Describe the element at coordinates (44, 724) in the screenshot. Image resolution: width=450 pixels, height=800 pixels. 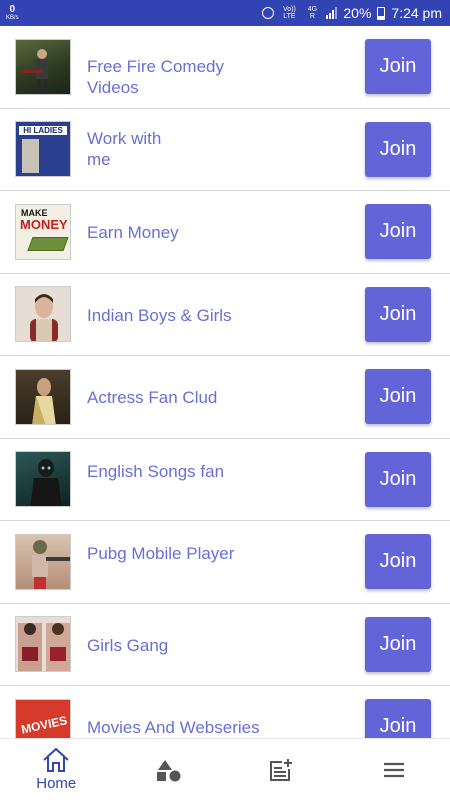
I see `thumbnail-caption: MOVIES` at that location.